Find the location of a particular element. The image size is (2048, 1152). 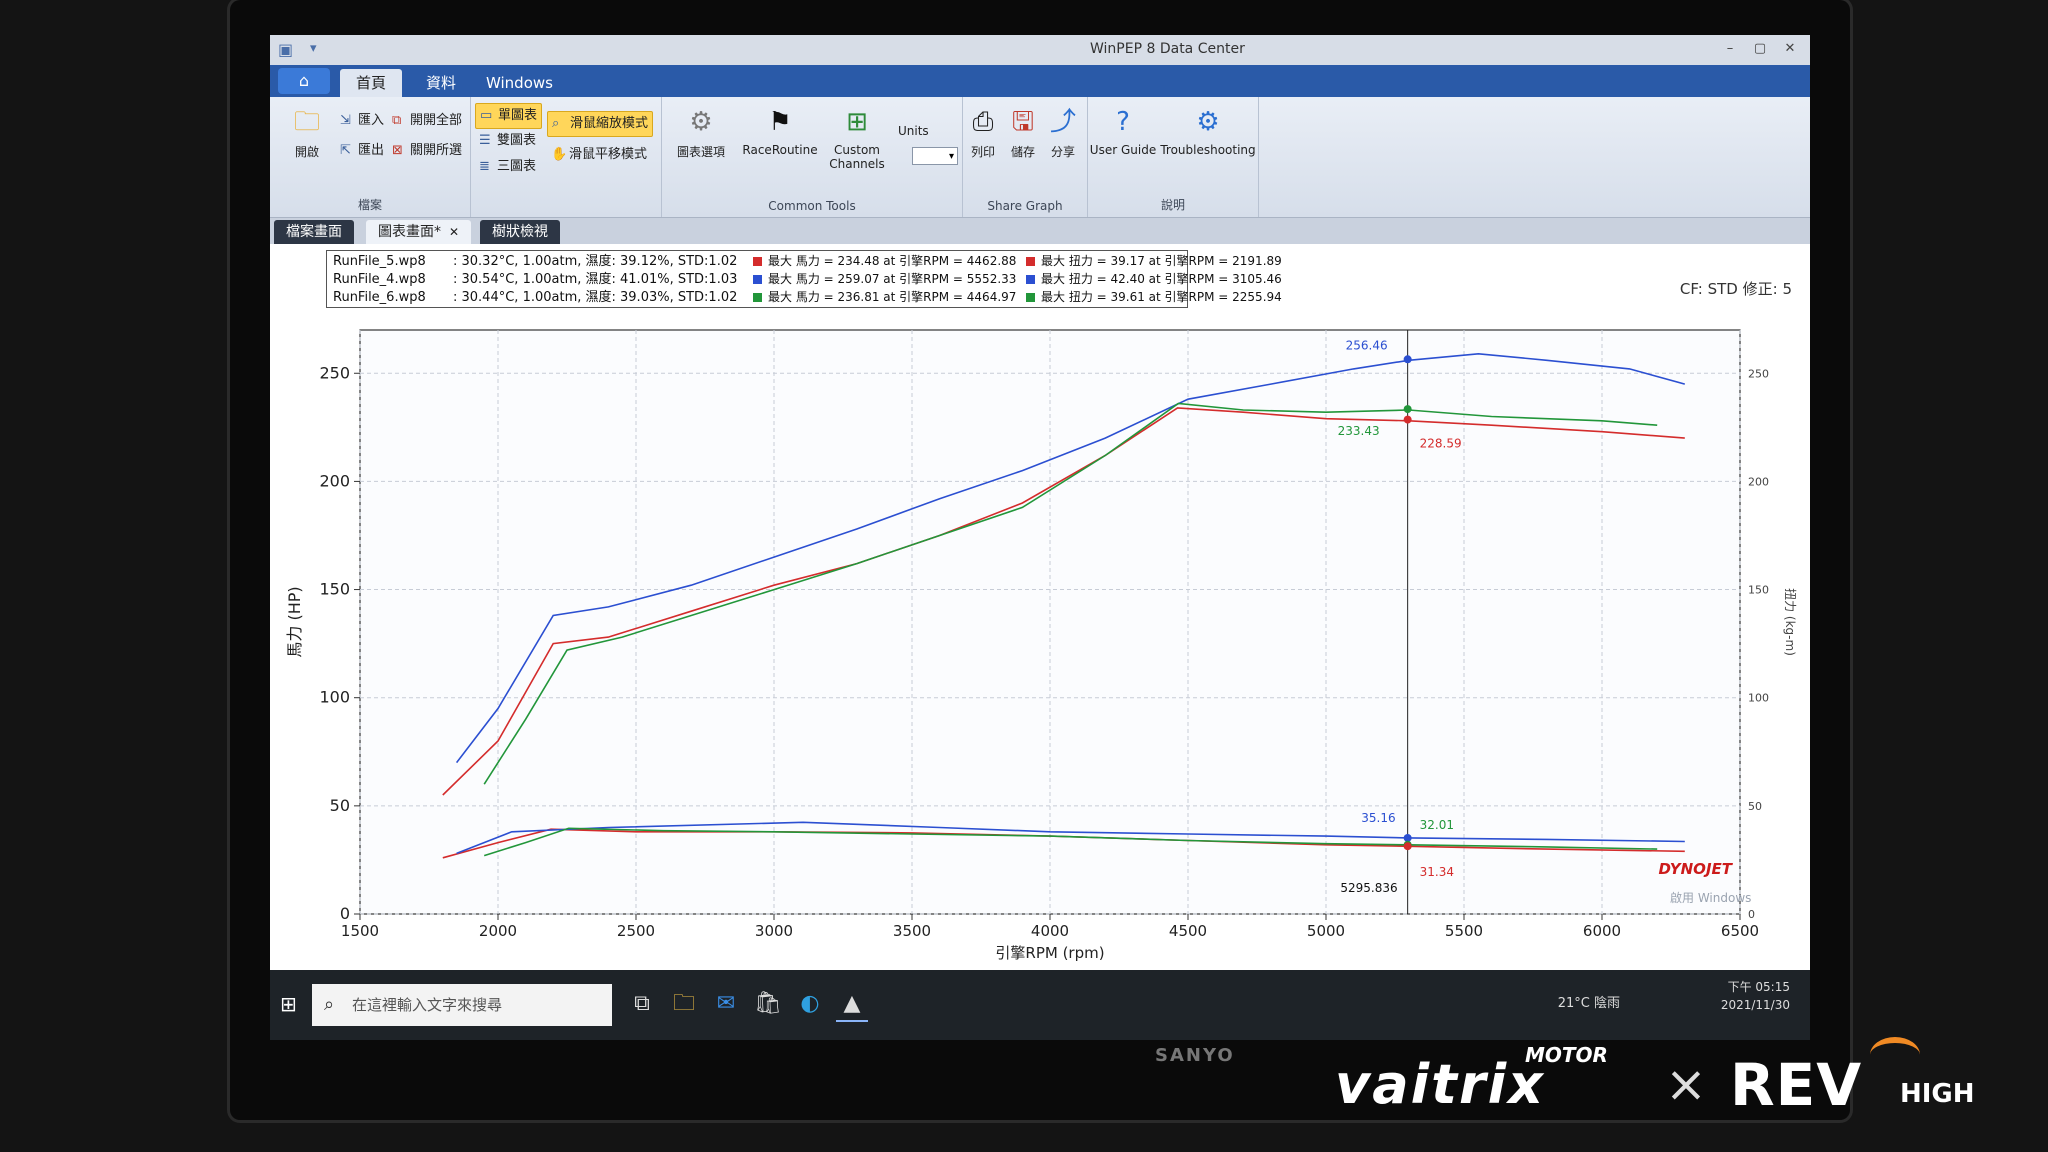

weather-widget: 21°C 陰雨 is located at coordinates (1589, 1001).